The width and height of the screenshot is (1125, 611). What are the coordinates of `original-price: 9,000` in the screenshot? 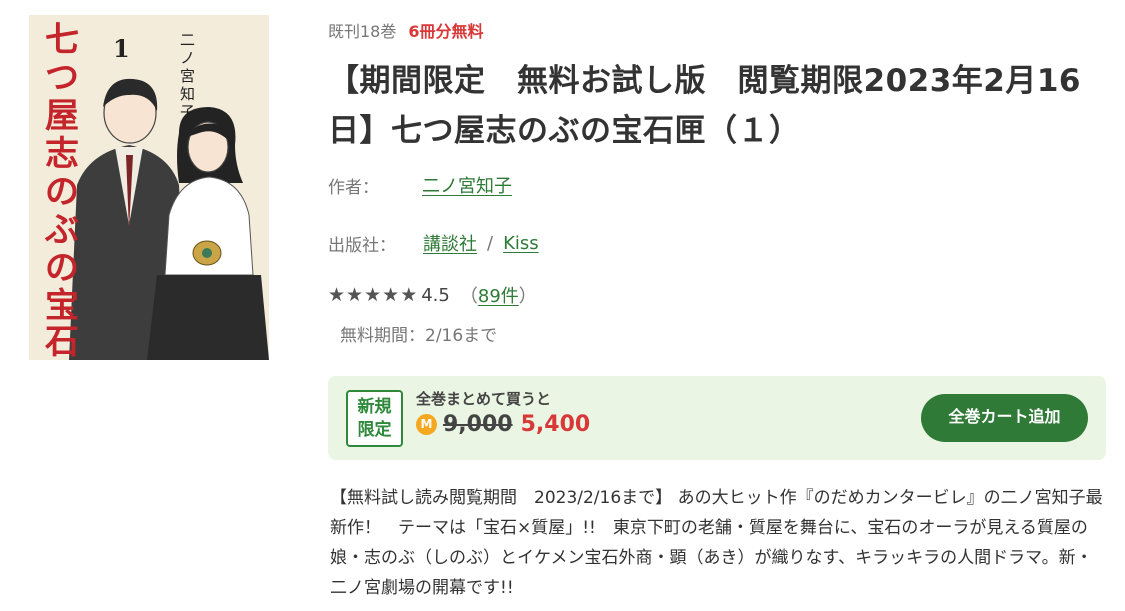 It's located at (478, 424).